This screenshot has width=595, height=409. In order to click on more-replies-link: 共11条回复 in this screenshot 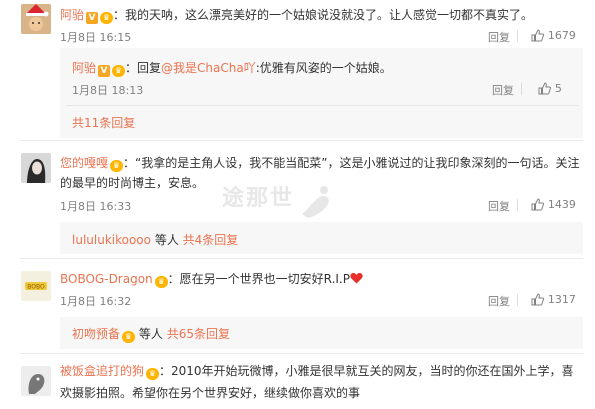, I will do `click(103, 122)`.